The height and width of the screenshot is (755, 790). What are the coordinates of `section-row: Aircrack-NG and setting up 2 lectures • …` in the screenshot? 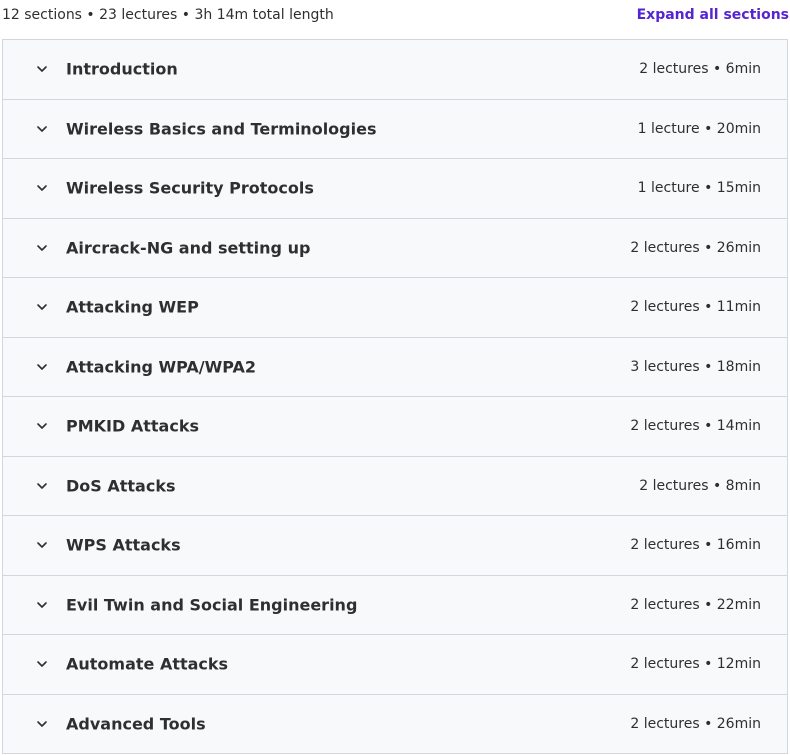 It's located at (395, 248).